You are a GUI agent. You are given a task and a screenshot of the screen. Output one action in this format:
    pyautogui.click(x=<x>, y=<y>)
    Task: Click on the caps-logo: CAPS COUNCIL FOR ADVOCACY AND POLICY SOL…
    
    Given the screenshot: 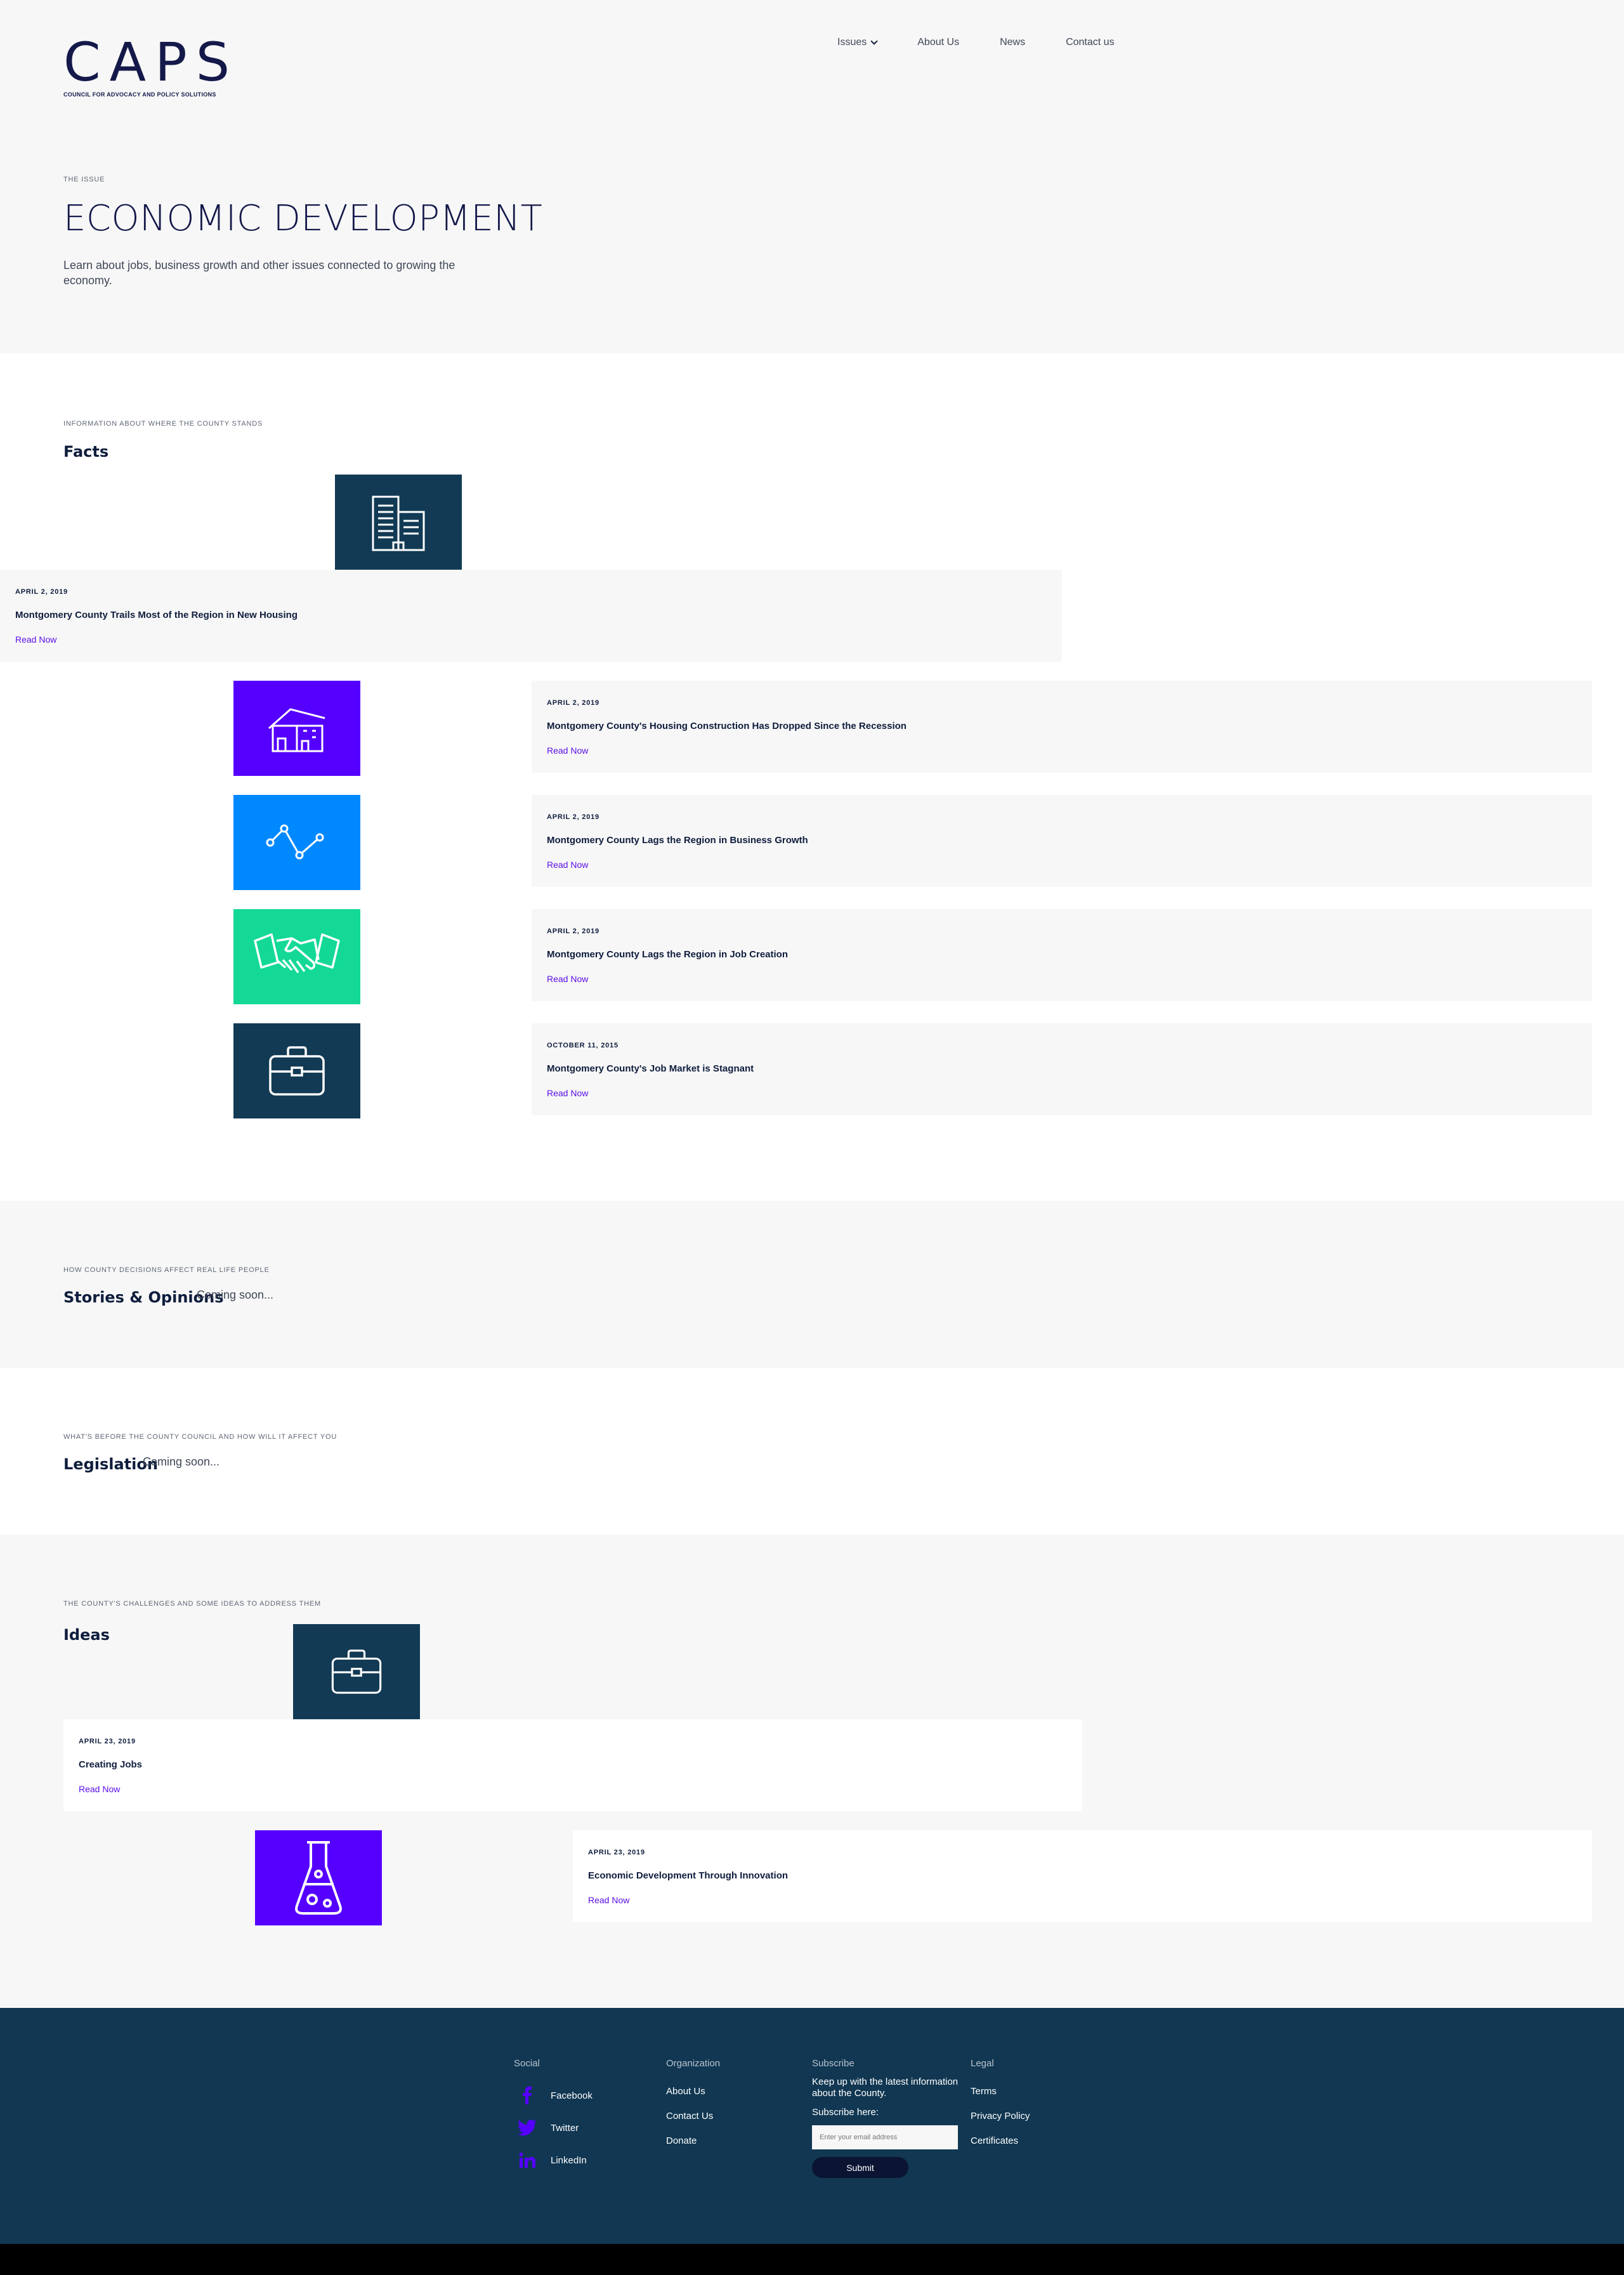 What is the action you would take?
    pyautogui.click(x=151, y=67)
    